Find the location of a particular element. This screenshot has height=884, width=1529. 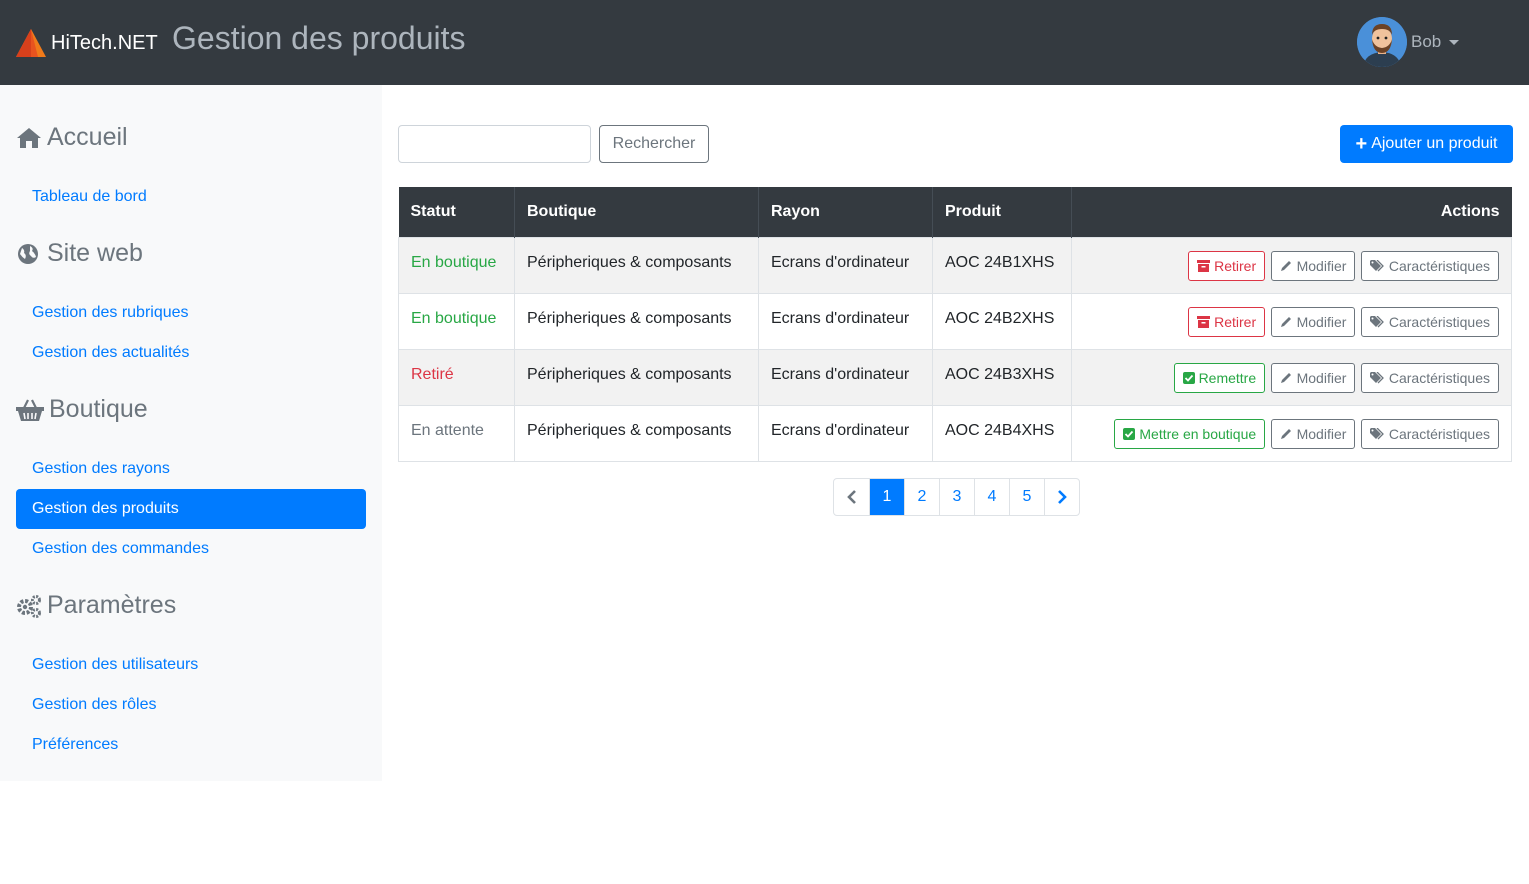

produit-cell: AOC 24B2XHS is located at coordinates (1002, 321).